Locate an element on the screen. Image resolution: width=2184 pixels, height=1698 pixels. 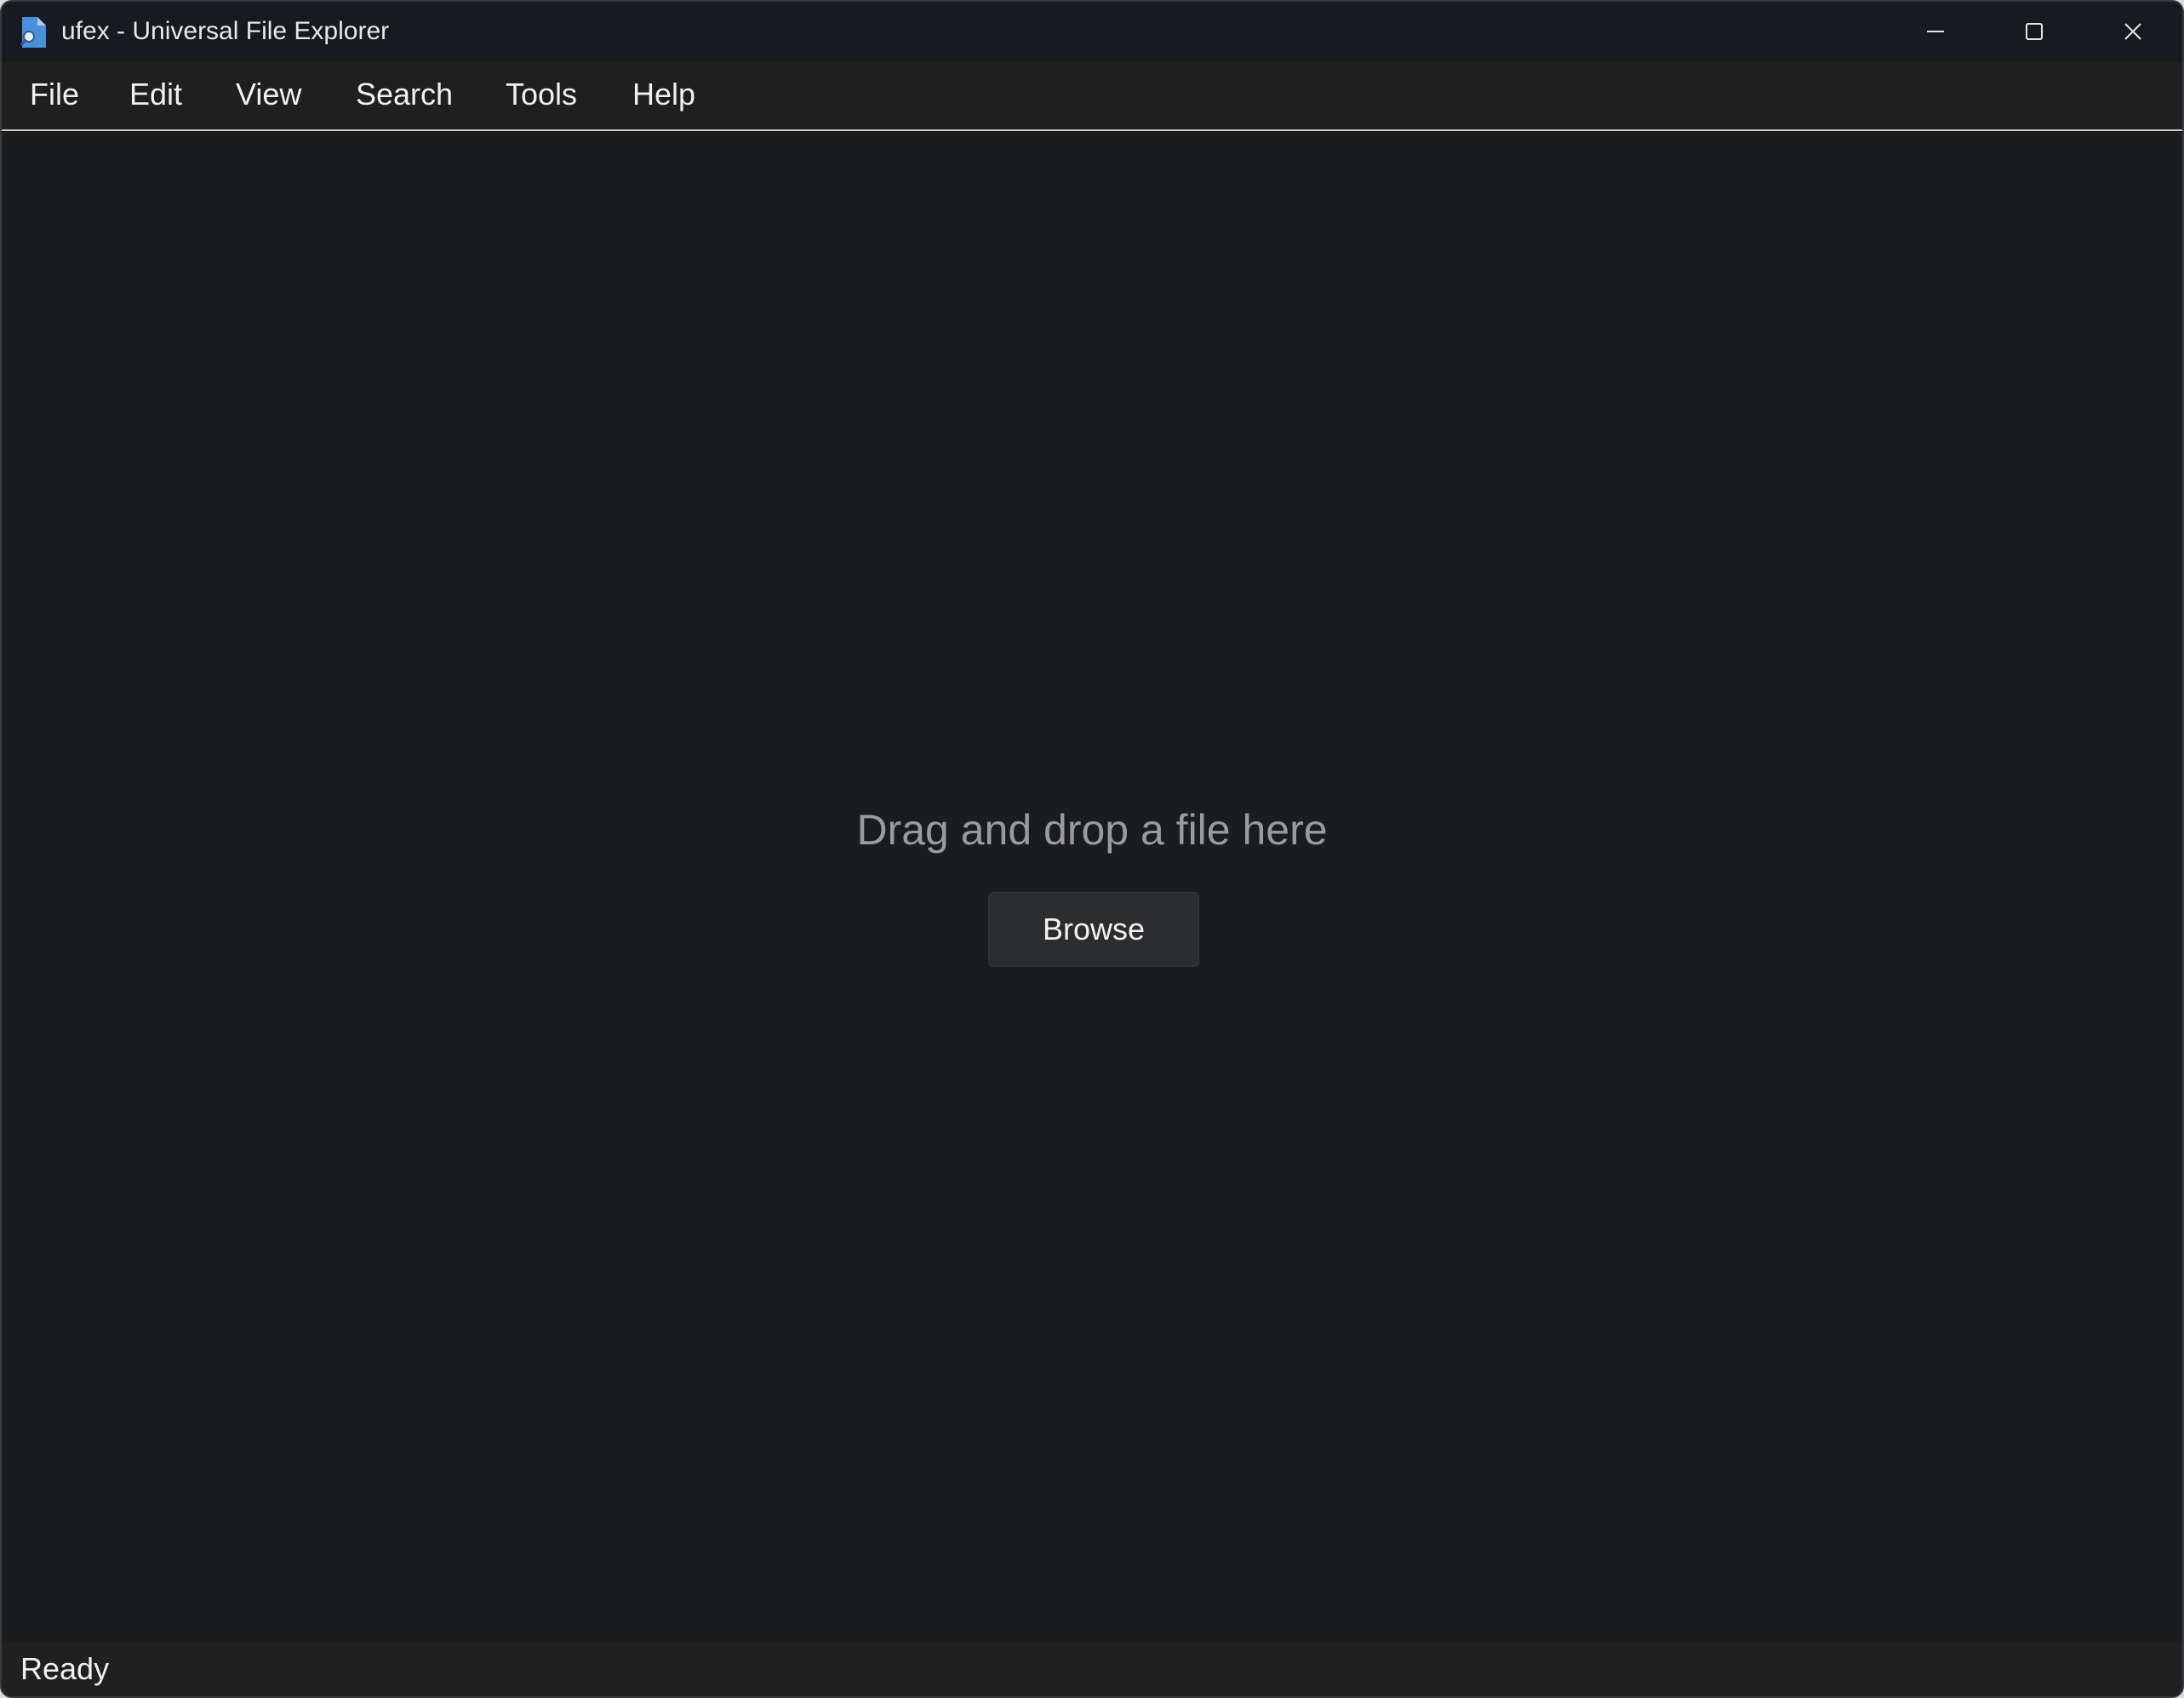
status-bar: Ready is located at coordinates (1092, 1669).